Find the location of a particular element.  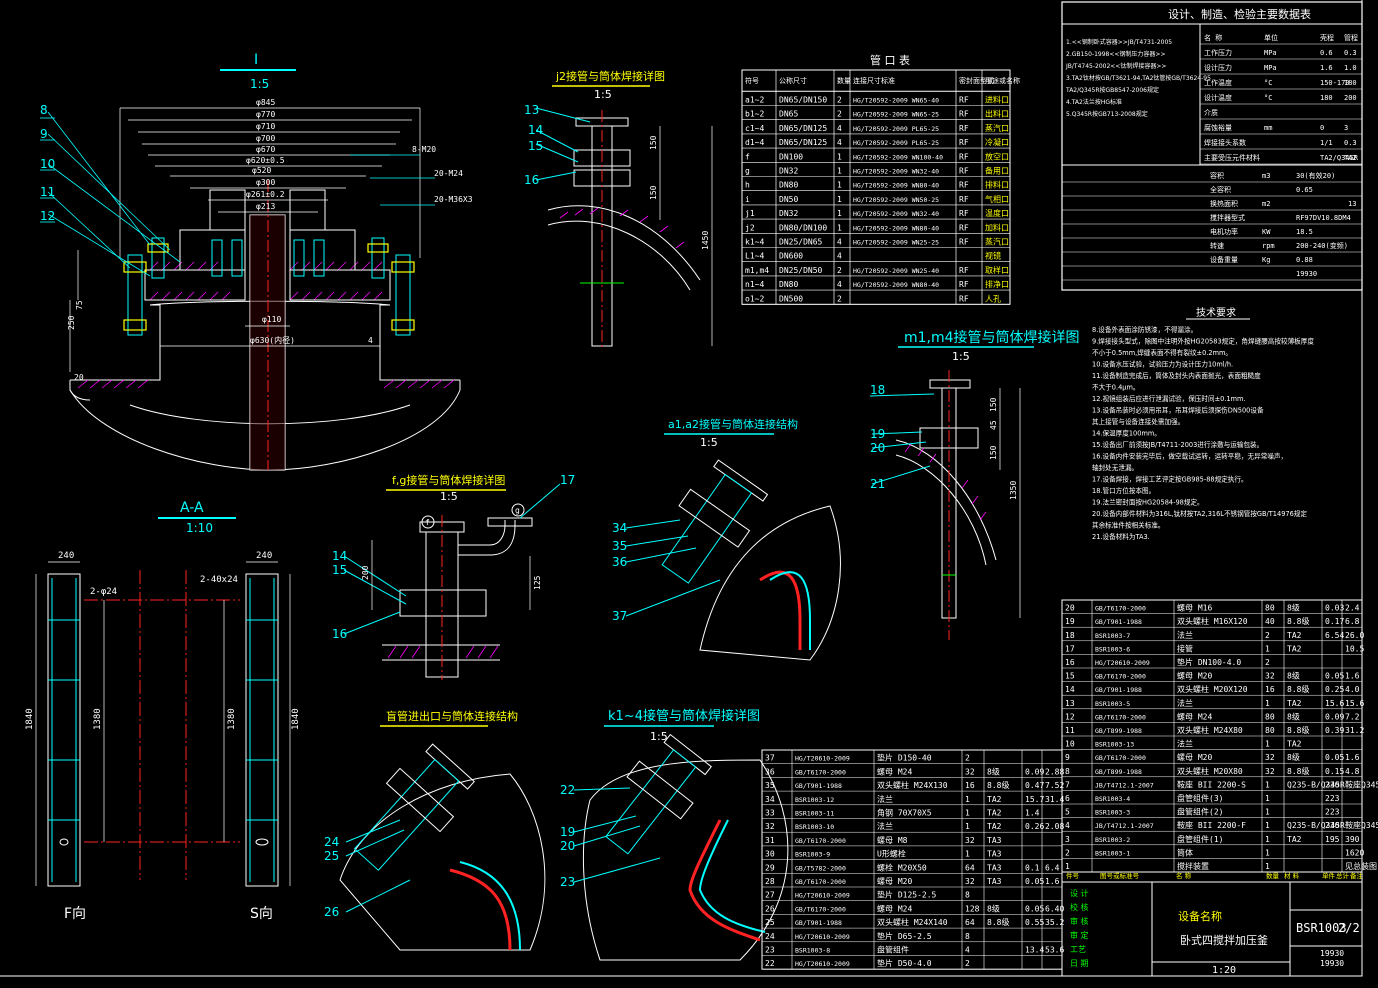

parts_top-cell-2-5: 6.54 is located at coordinates (1334, 635).